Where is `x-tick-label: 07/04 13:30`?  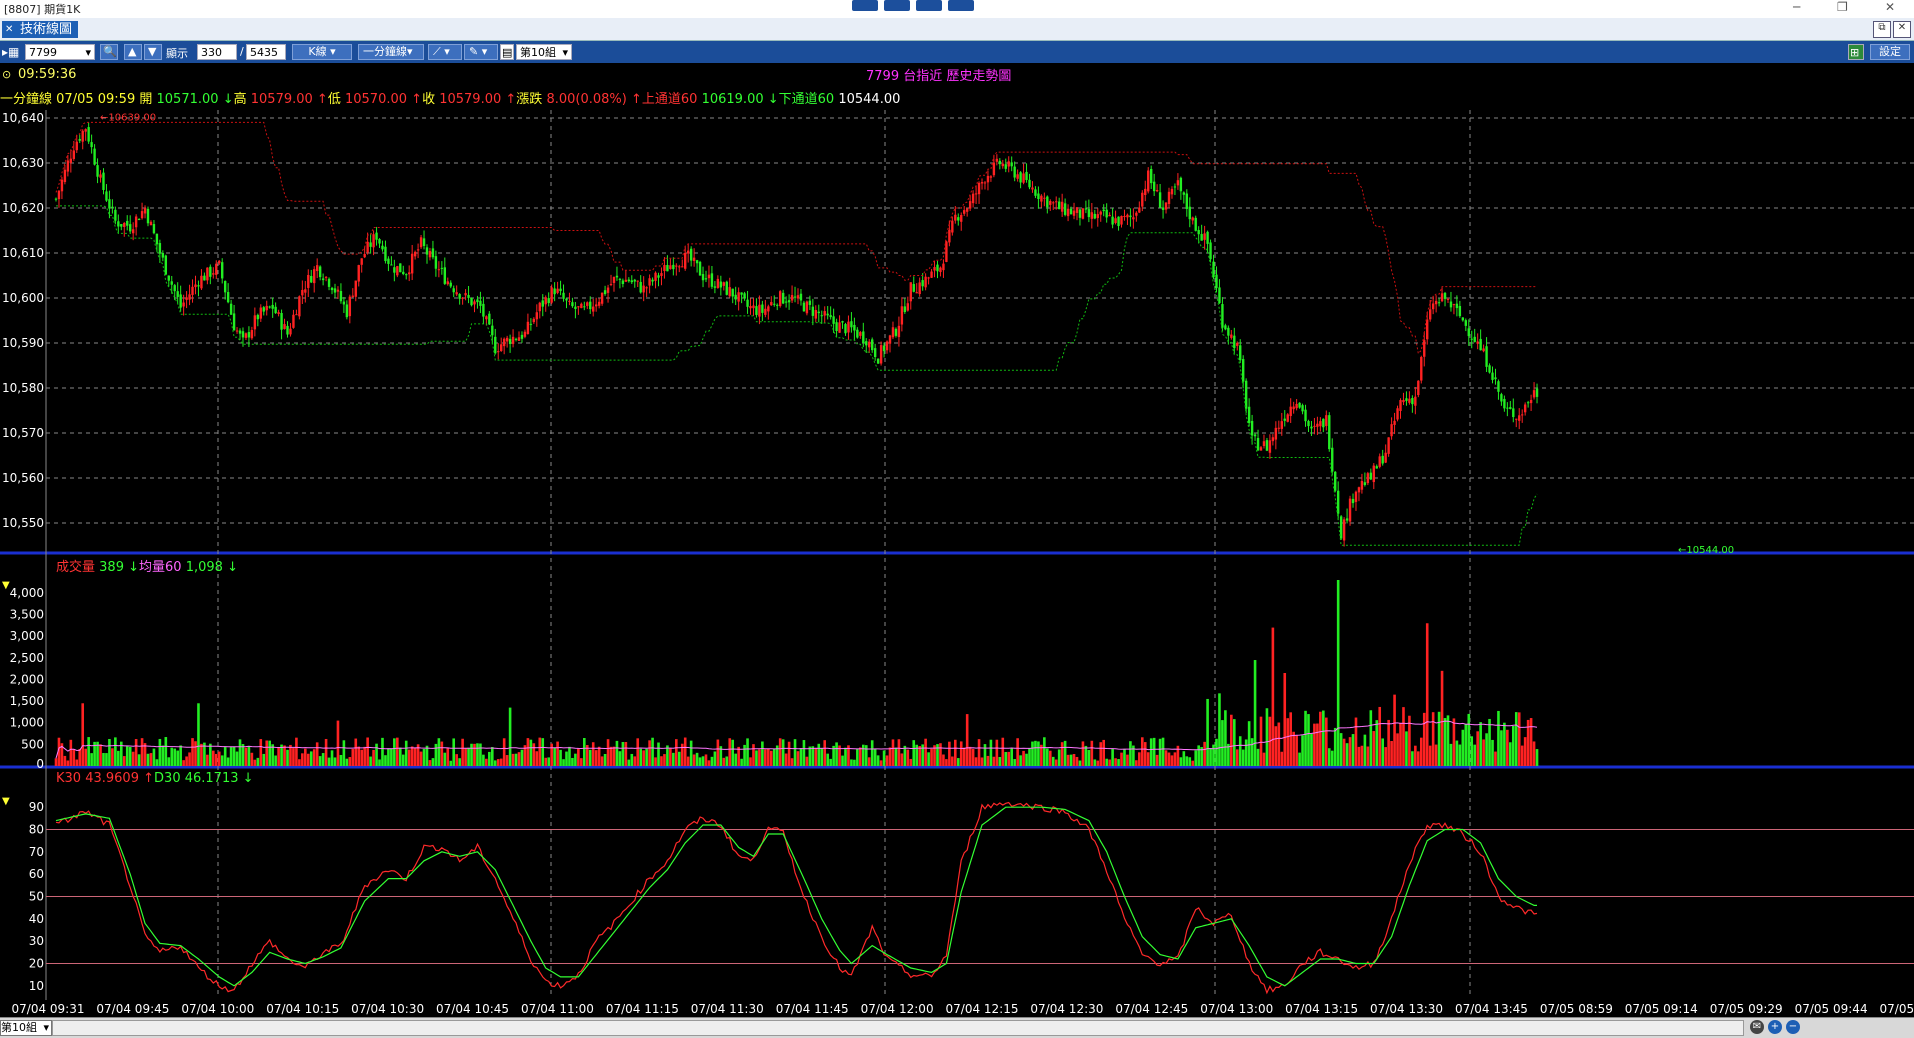 x-tick-label: 07/04 13:30 is located at coordinates (1406, 1009).